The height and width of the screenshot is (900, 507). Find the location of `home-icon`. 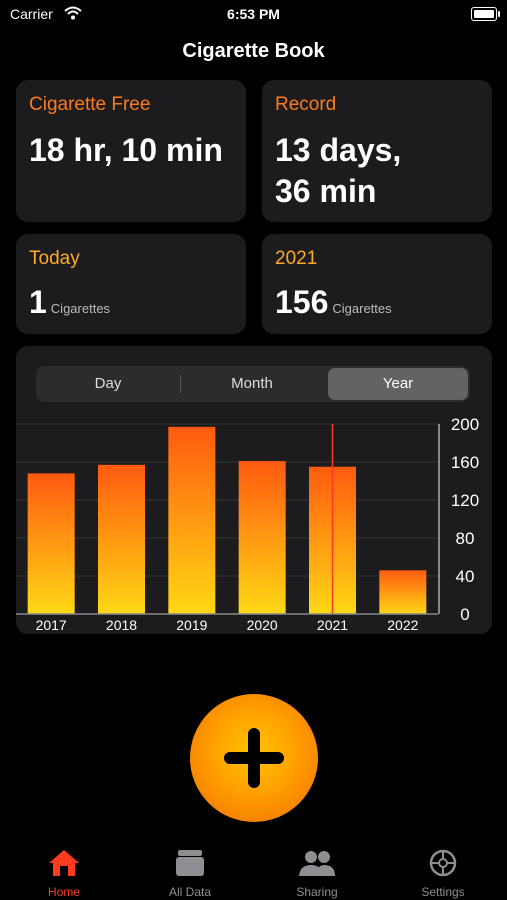

home-icon is located at coordinates (64, 863).